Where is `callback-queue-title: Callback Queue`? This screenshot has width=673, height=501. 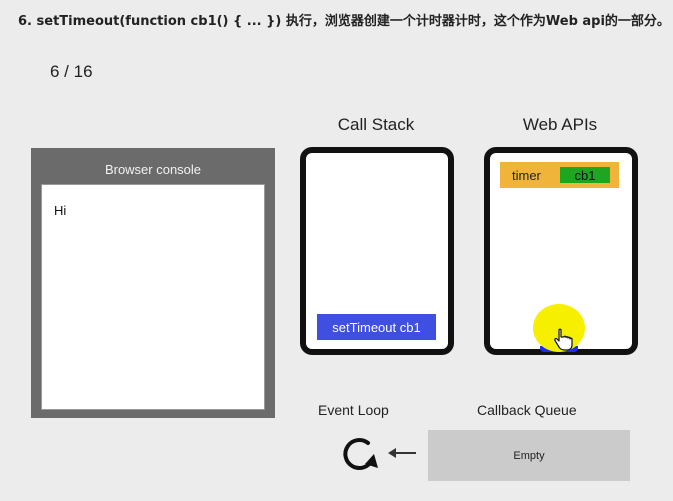 callback-queue-title: Callback Queue is located at coordinates (527, 410).